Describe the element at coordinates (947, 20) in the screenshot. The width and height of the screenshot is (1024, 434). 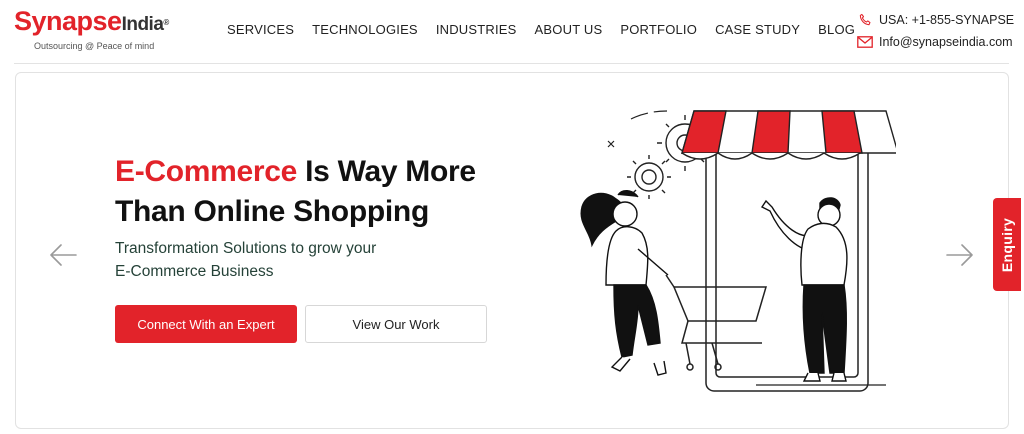
I see `phone-number: USA: +1-855-SYNAPSE` at that location.